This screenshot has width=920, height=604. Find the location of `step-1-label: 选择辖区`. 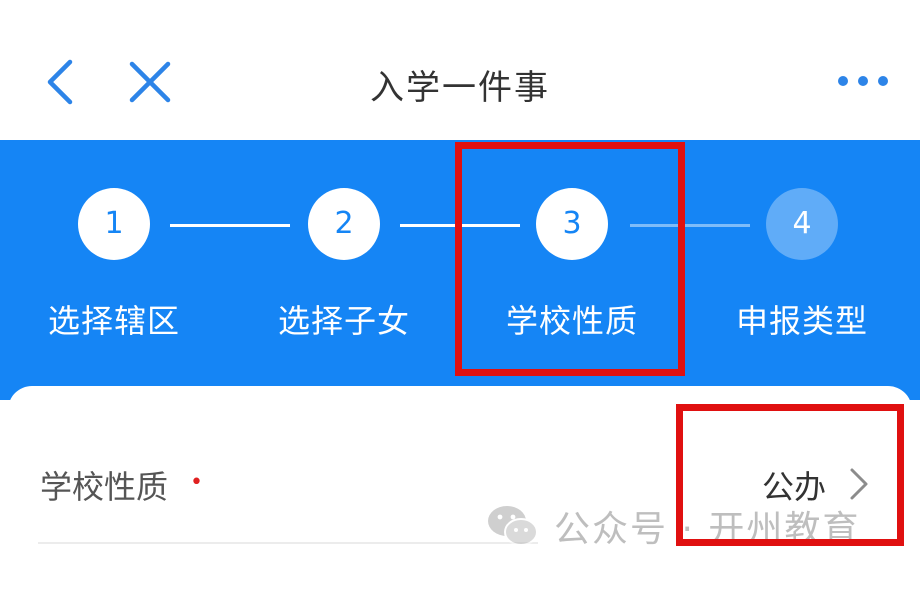

step-1-label: 选择辖区 is located at coordinates (113, 321).